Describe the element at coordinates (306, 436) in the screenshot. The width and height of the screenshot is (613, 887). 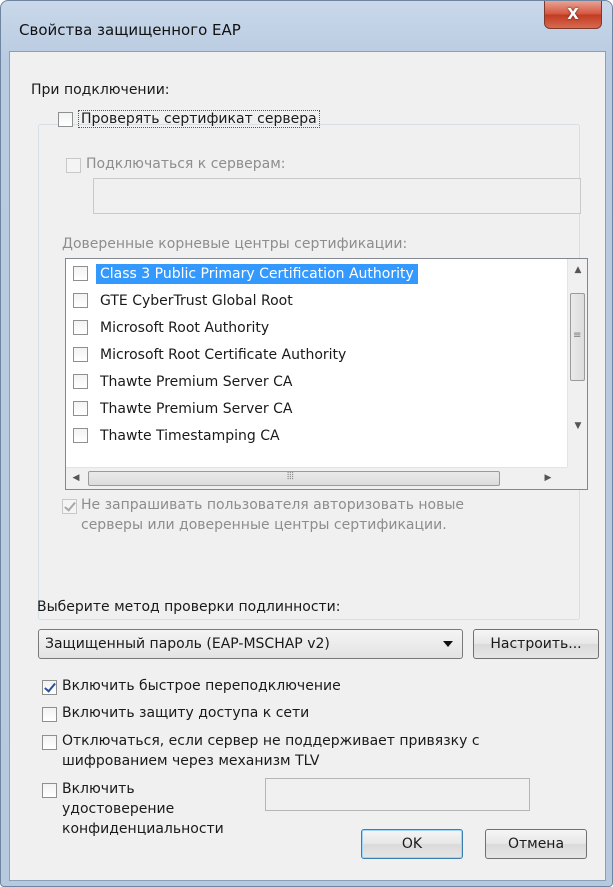
I see `ca-list-item: Thawte Timestamping CA` at that location.